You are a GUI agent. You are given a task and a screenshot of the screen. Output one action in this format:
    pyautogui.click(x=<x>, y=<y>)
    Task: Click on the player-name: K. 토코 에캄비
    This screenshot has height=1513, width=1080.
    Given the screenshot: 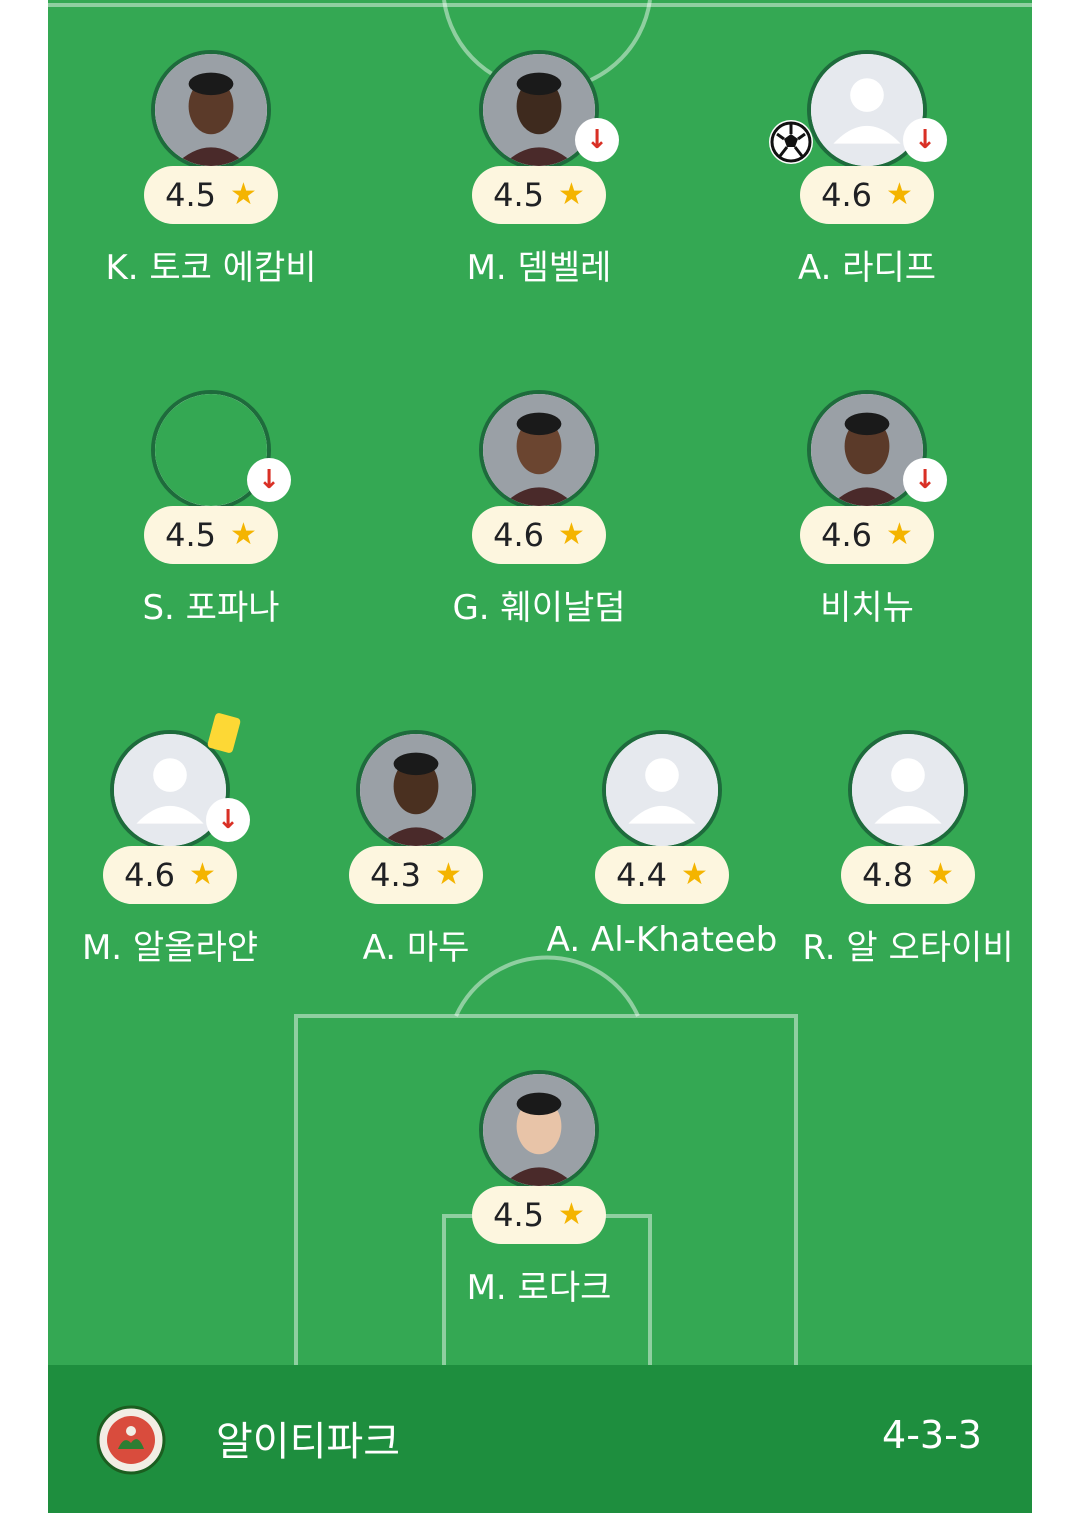 What is the action you would take?
    pyautogui.click(x=211, y=268)
    